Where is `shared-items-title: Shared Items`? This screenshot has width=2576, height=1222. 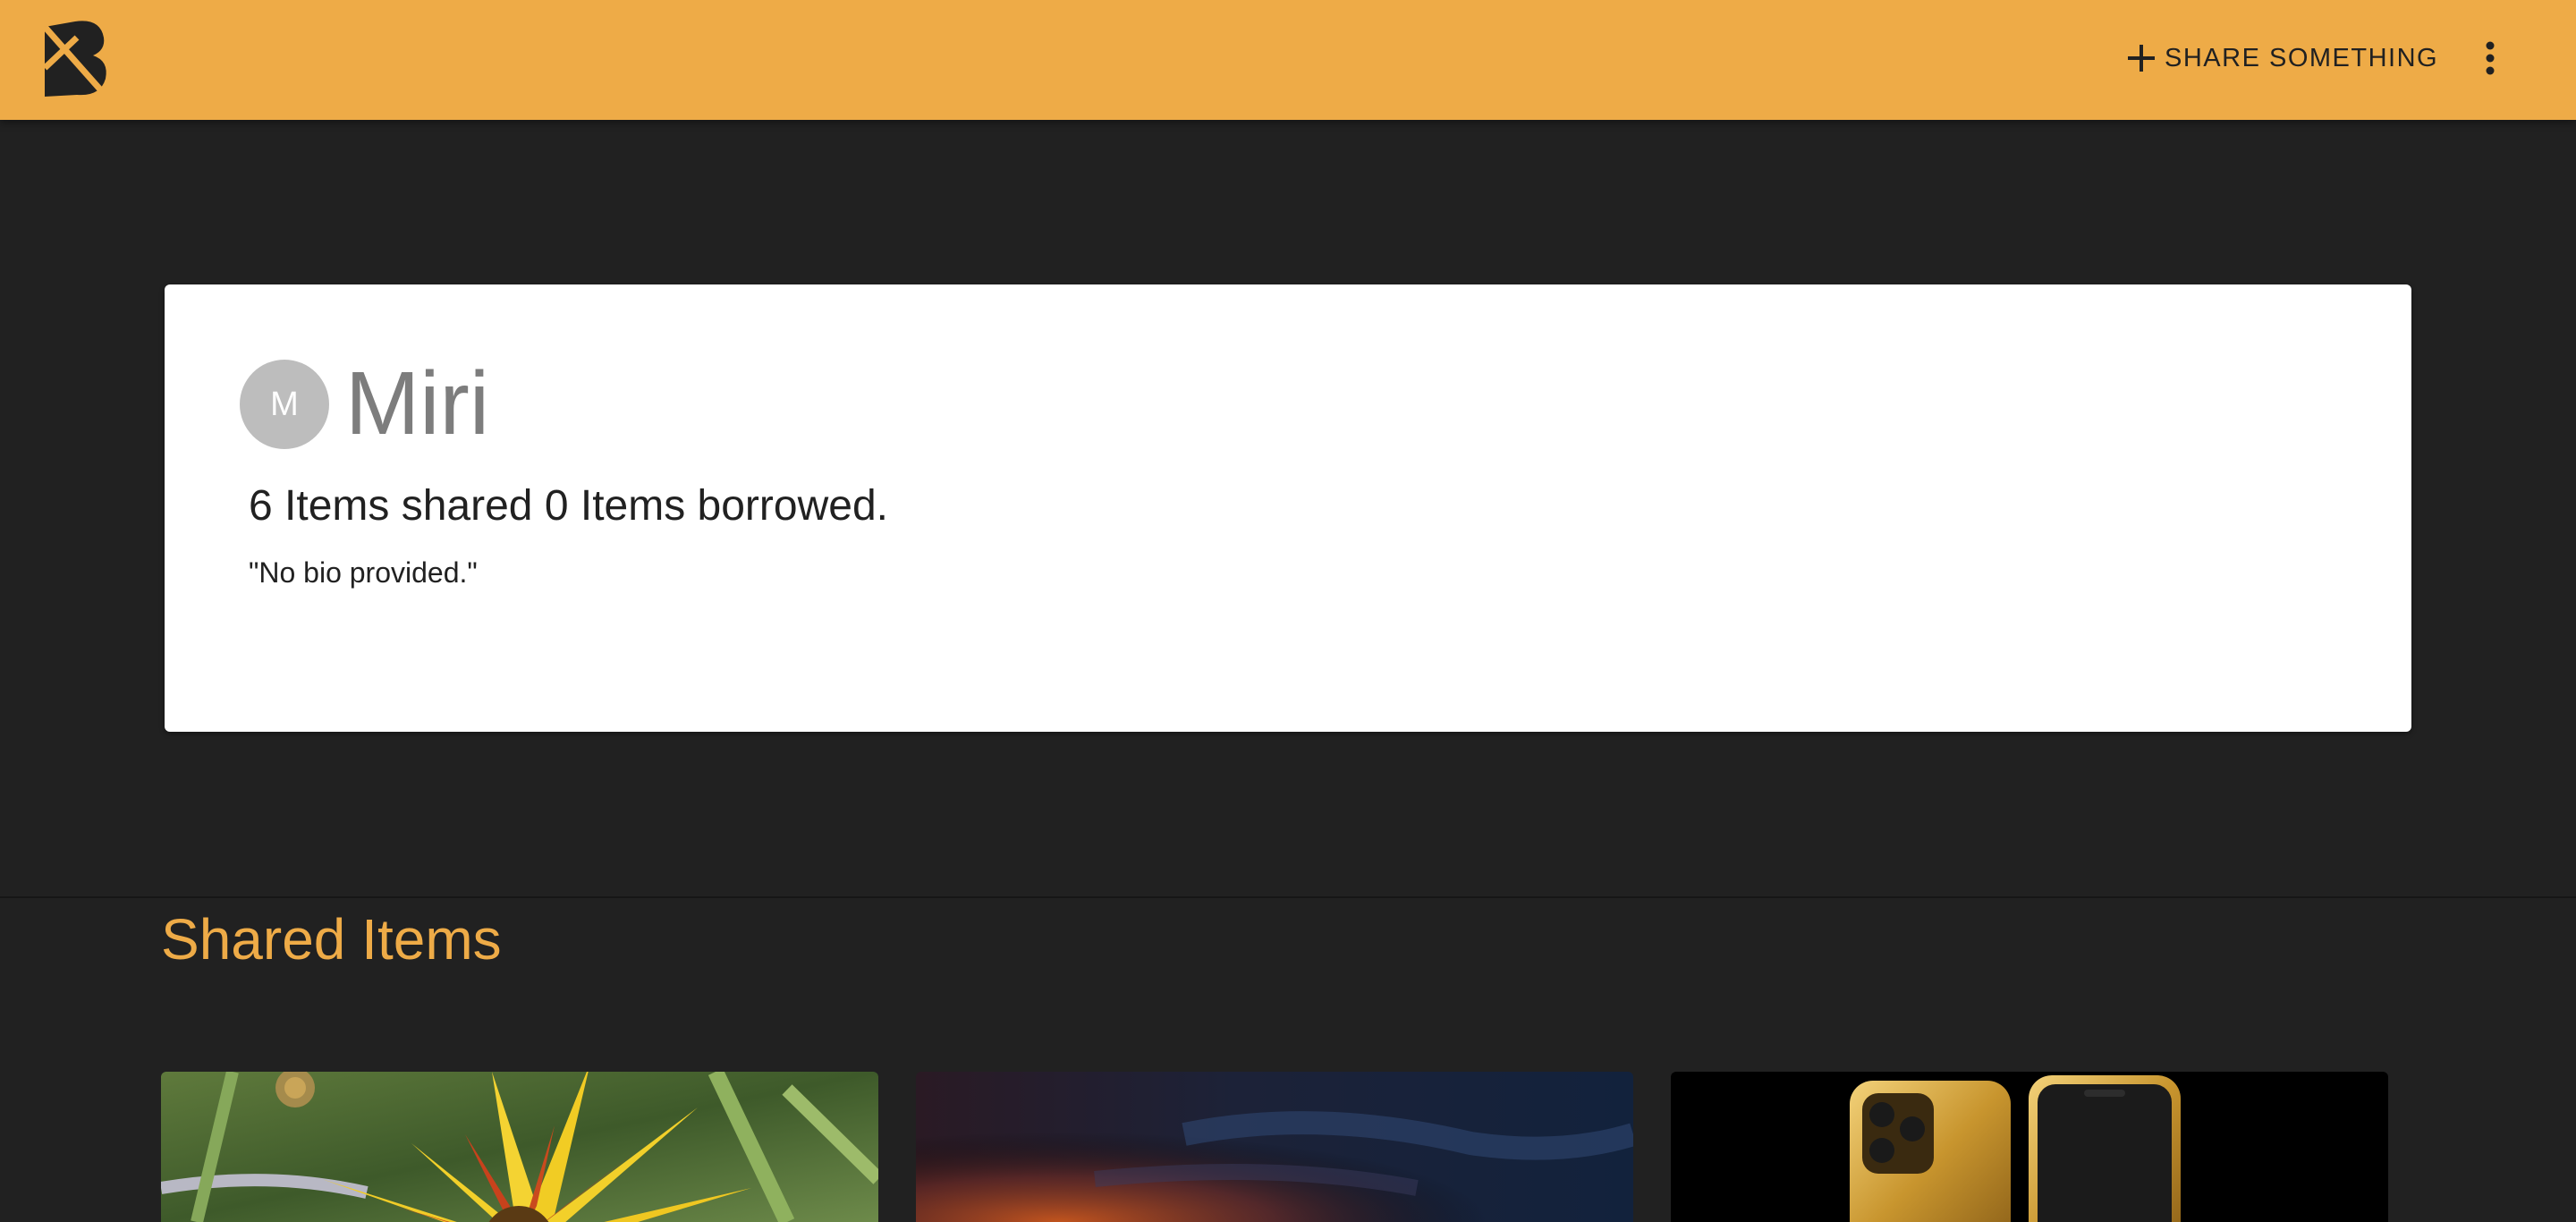 shared-items-title: Shared Items is located at coordinates (331, 939).